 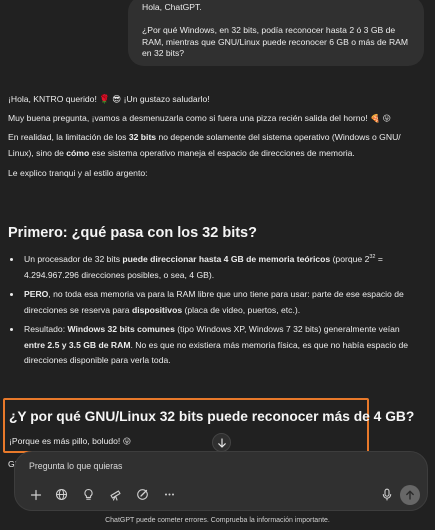 What do you see at coordinates (97, 360) in the screenshot?
I see `b3-text-4: direcciones disponible para verla toda.` at bounding box center [97, 360].